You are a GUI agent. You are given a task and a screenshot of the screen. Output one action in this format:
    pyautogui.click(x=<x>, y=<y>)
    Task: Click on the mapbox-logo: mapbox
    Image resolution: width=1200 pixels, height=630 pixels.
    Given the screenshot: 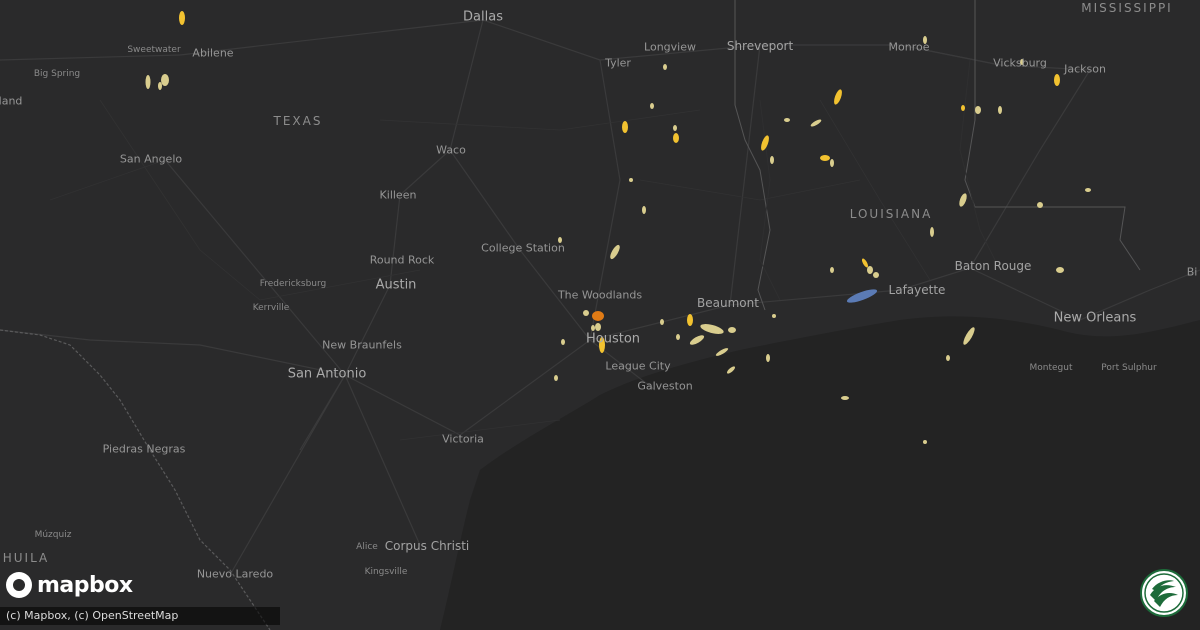 What is the action you would take?
    pyautogui.click(x=69, y=585)
    